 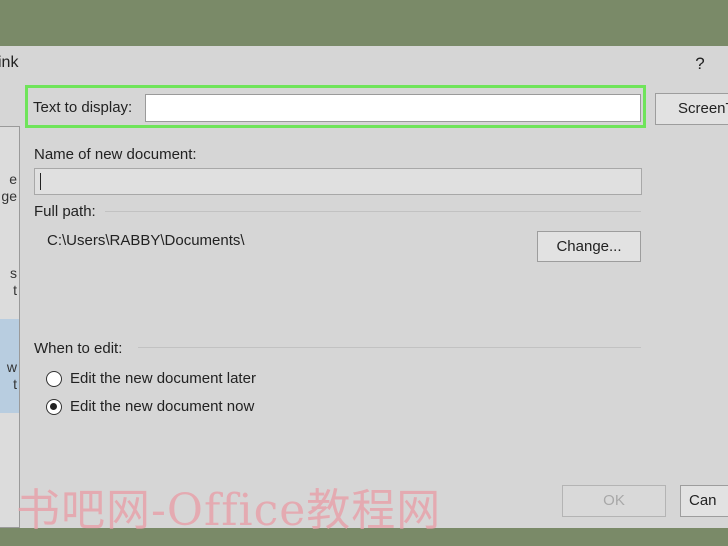 What do you see at coordinates (9, 62) in the screenshot?
I see `dialog-title: ink` at bounding box center [9, 62].